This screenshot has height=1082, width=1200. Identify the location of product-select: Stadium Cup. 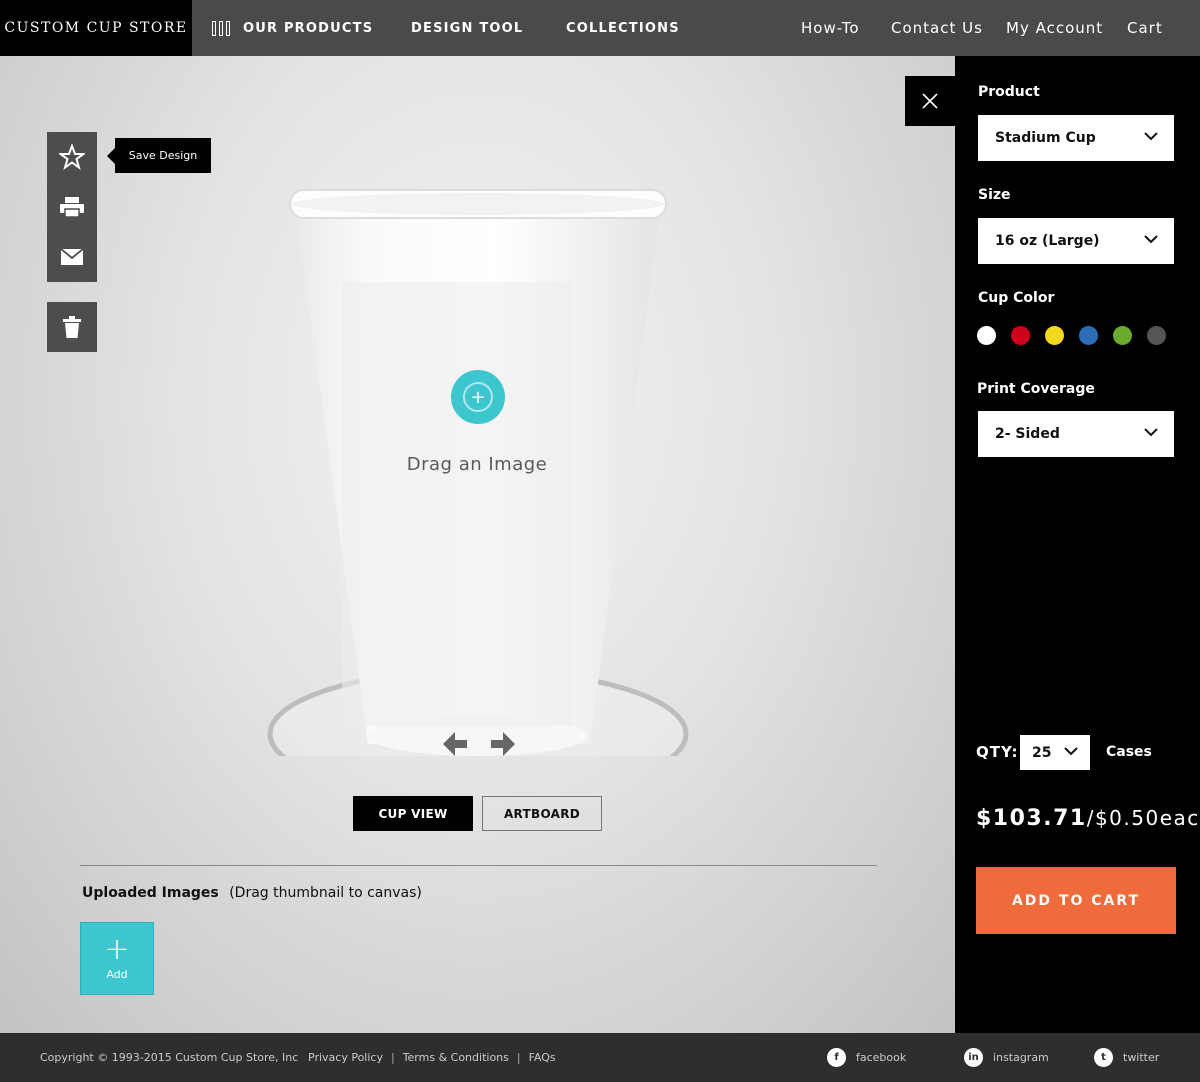
(1076, 138).